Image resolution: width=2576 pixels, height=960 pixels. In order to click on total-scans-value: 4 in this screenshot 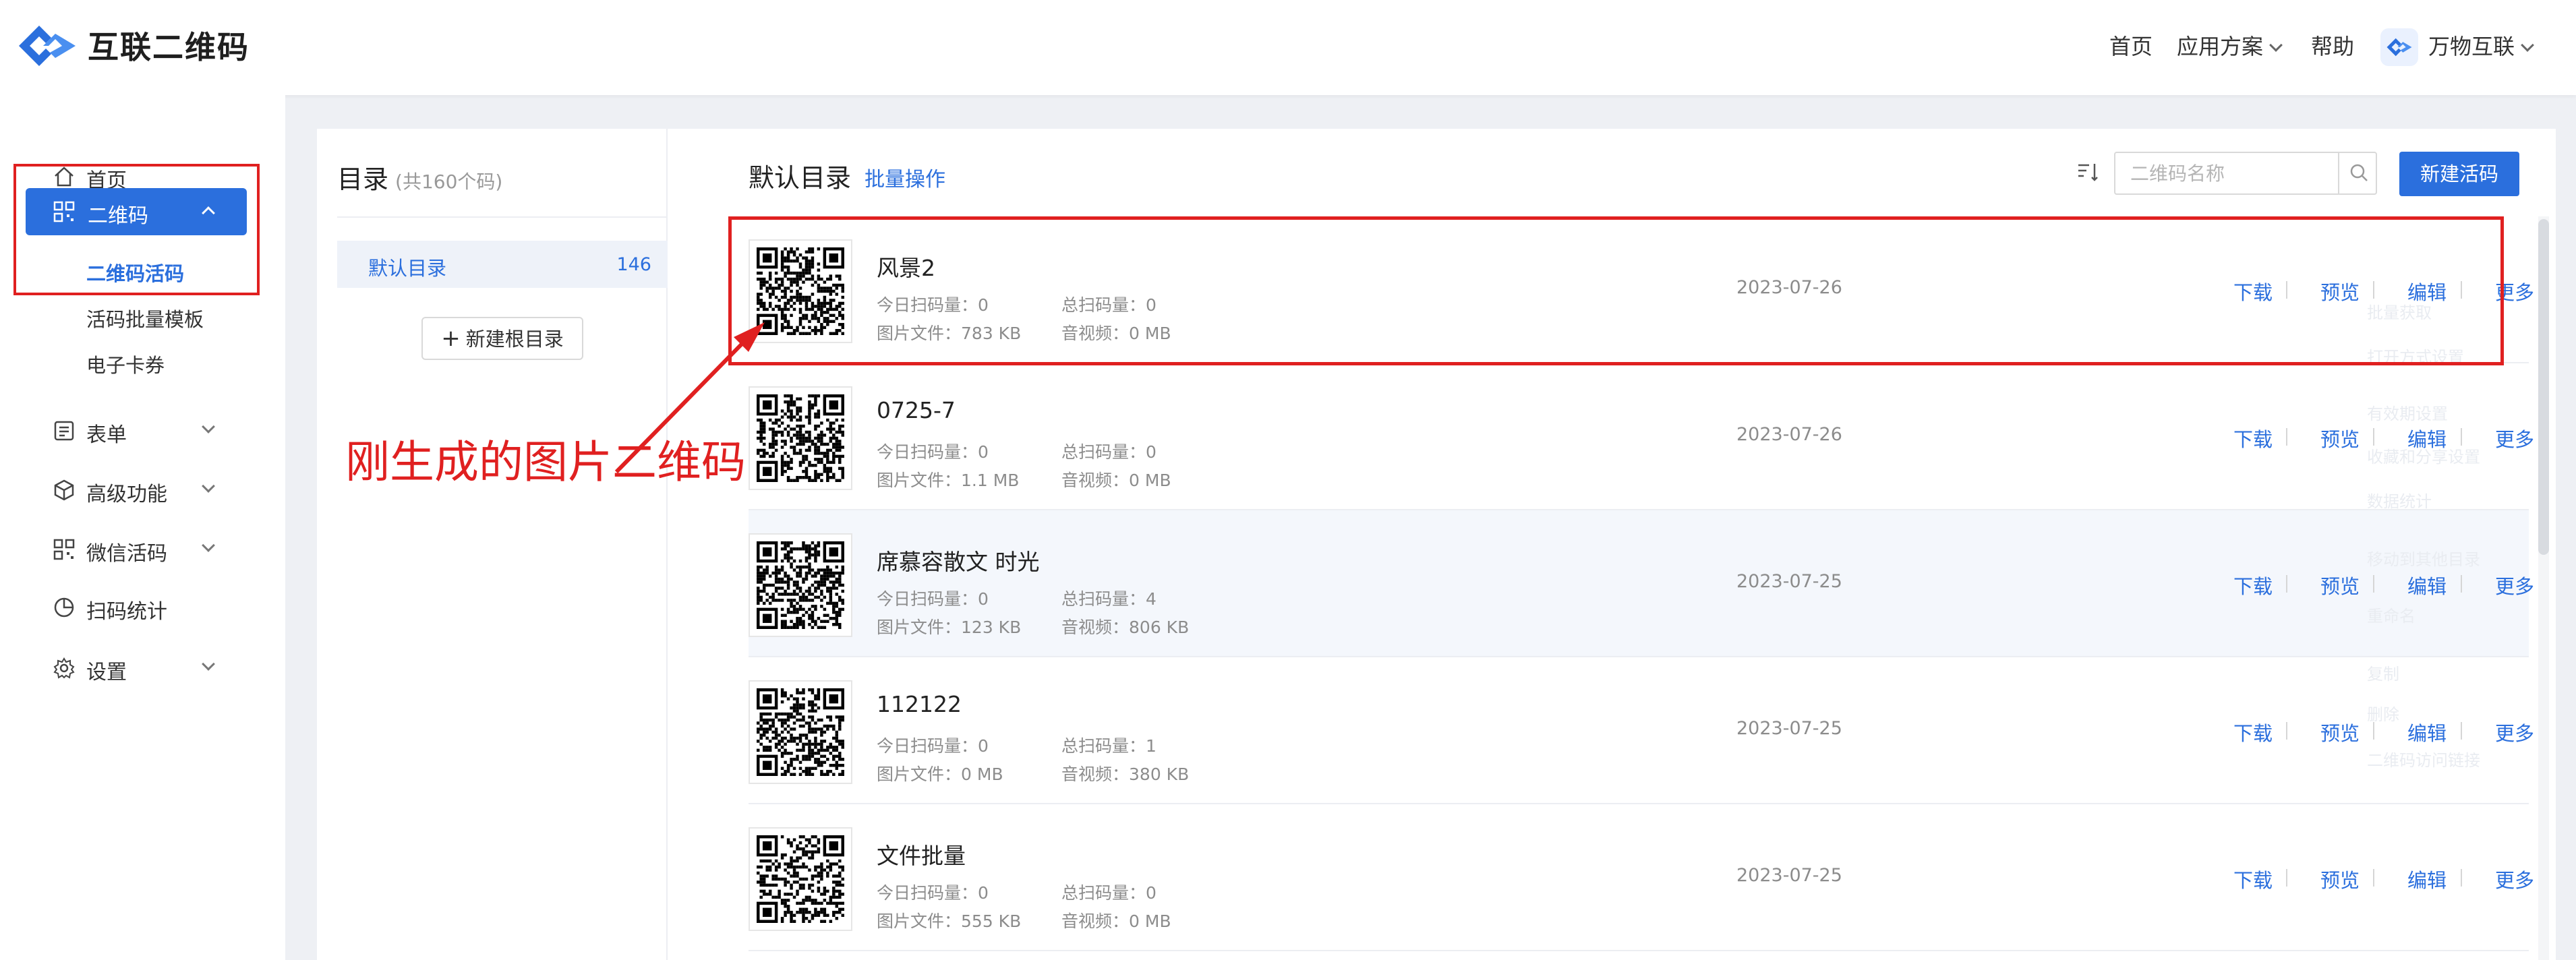, I will do `click(1151, 599)`.